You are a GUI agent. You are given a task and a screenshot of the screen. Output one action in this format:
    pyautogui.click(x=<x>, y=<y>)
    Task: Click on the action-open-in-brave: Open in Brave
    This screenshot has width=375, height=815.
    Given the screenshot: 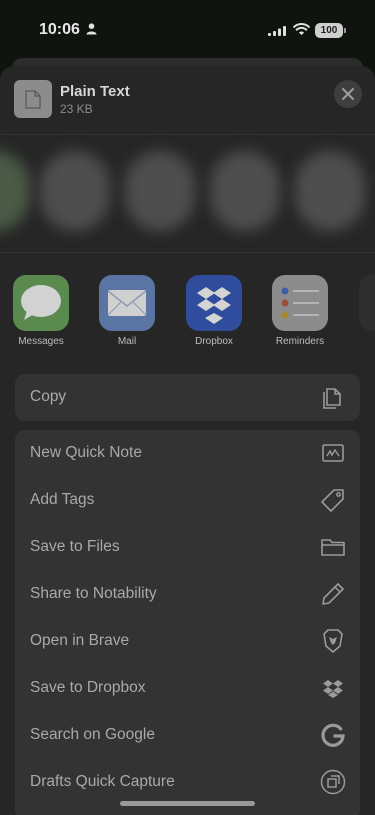 What is the action you would take?
    pyautogui.click(x=187, y=641)
    